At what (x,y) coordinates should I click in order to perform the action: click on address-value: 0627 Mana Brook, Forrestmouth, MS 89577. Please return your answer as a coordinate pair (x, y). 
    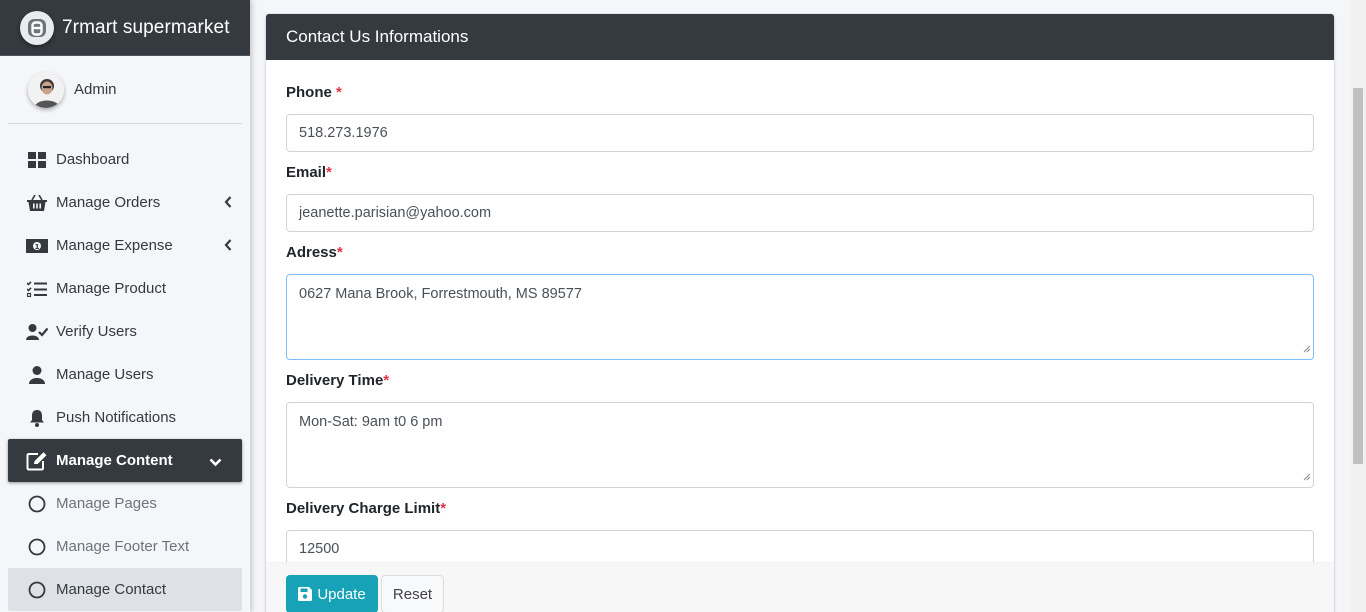
    Looking at the image, I should click on (440, 294).